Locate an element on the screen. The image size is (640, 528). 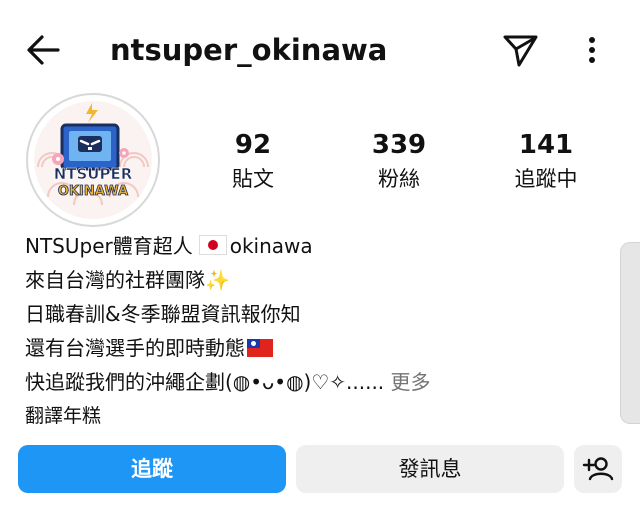
bio-name-line: NTSUper體育超人 okinawa is located at coordinates (305, 246).